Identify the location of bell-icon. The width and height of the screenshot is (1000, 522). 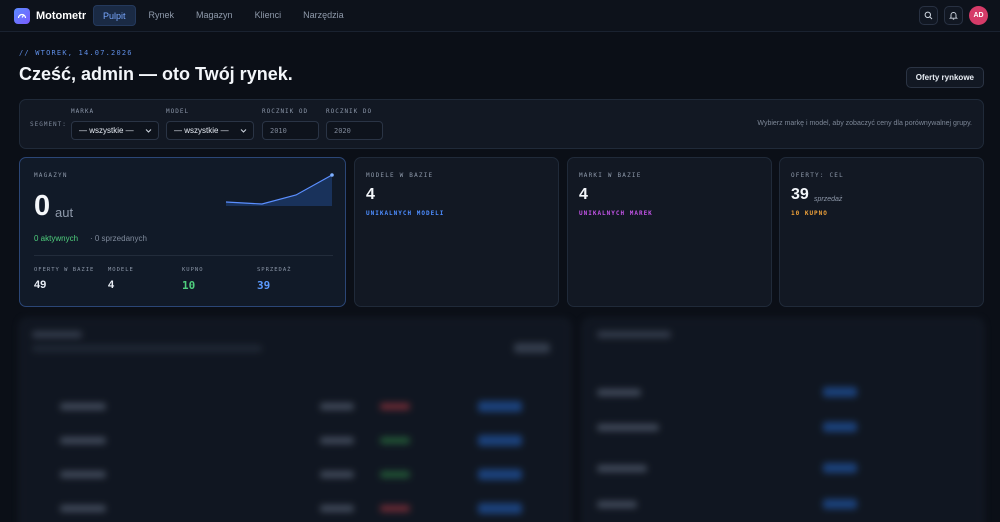
(953, 16).